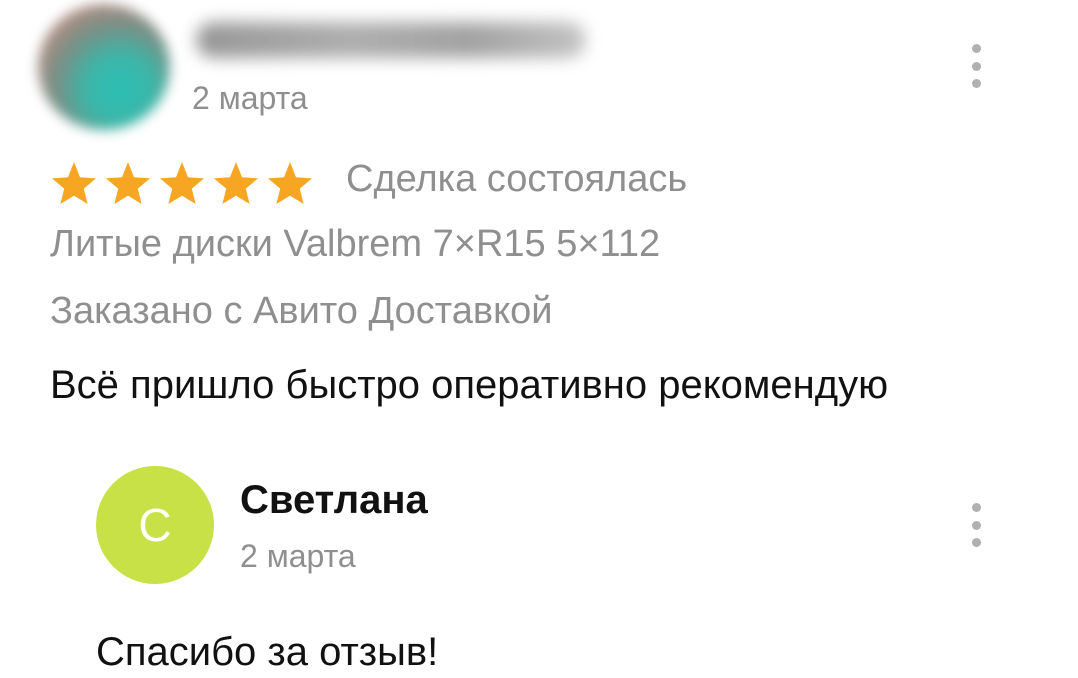  I want to click on item-title: Литые диски Valbrem 7×R15 5×112, so click(355, 244).